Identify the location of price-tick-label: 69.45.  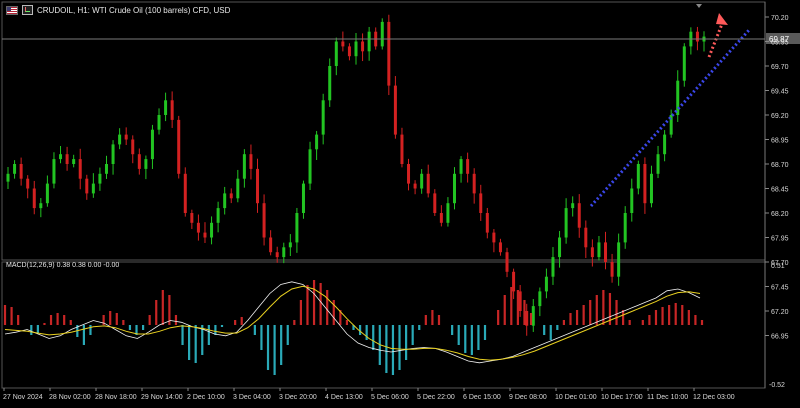
(780, 92).